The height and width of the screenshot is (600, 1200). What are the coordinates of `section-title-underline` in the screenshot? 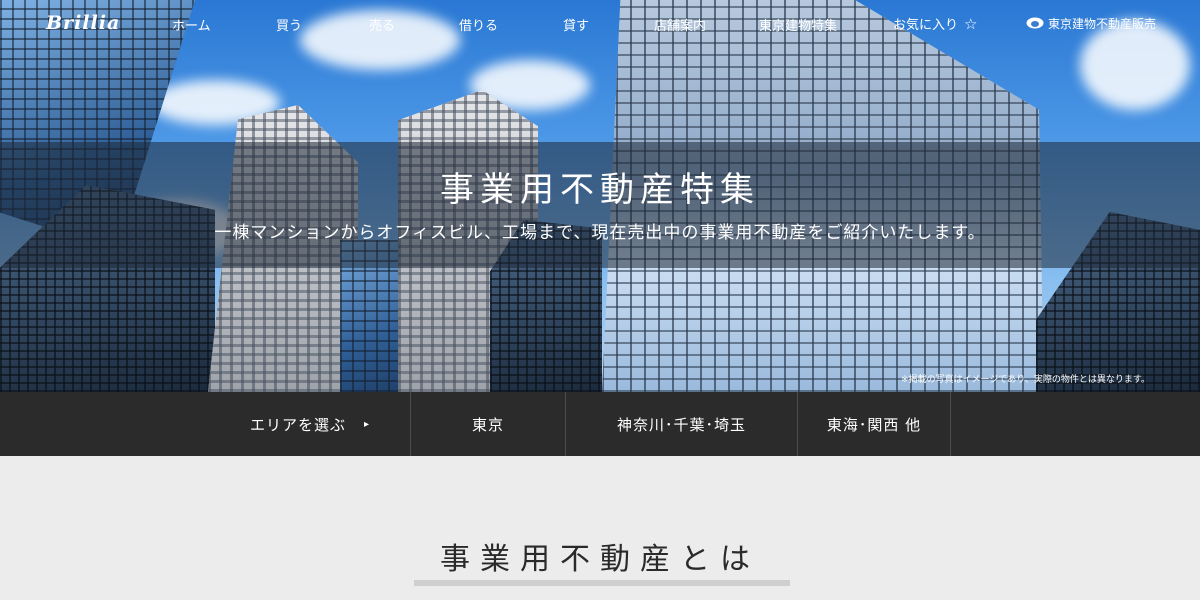 It's located at (602, 583).